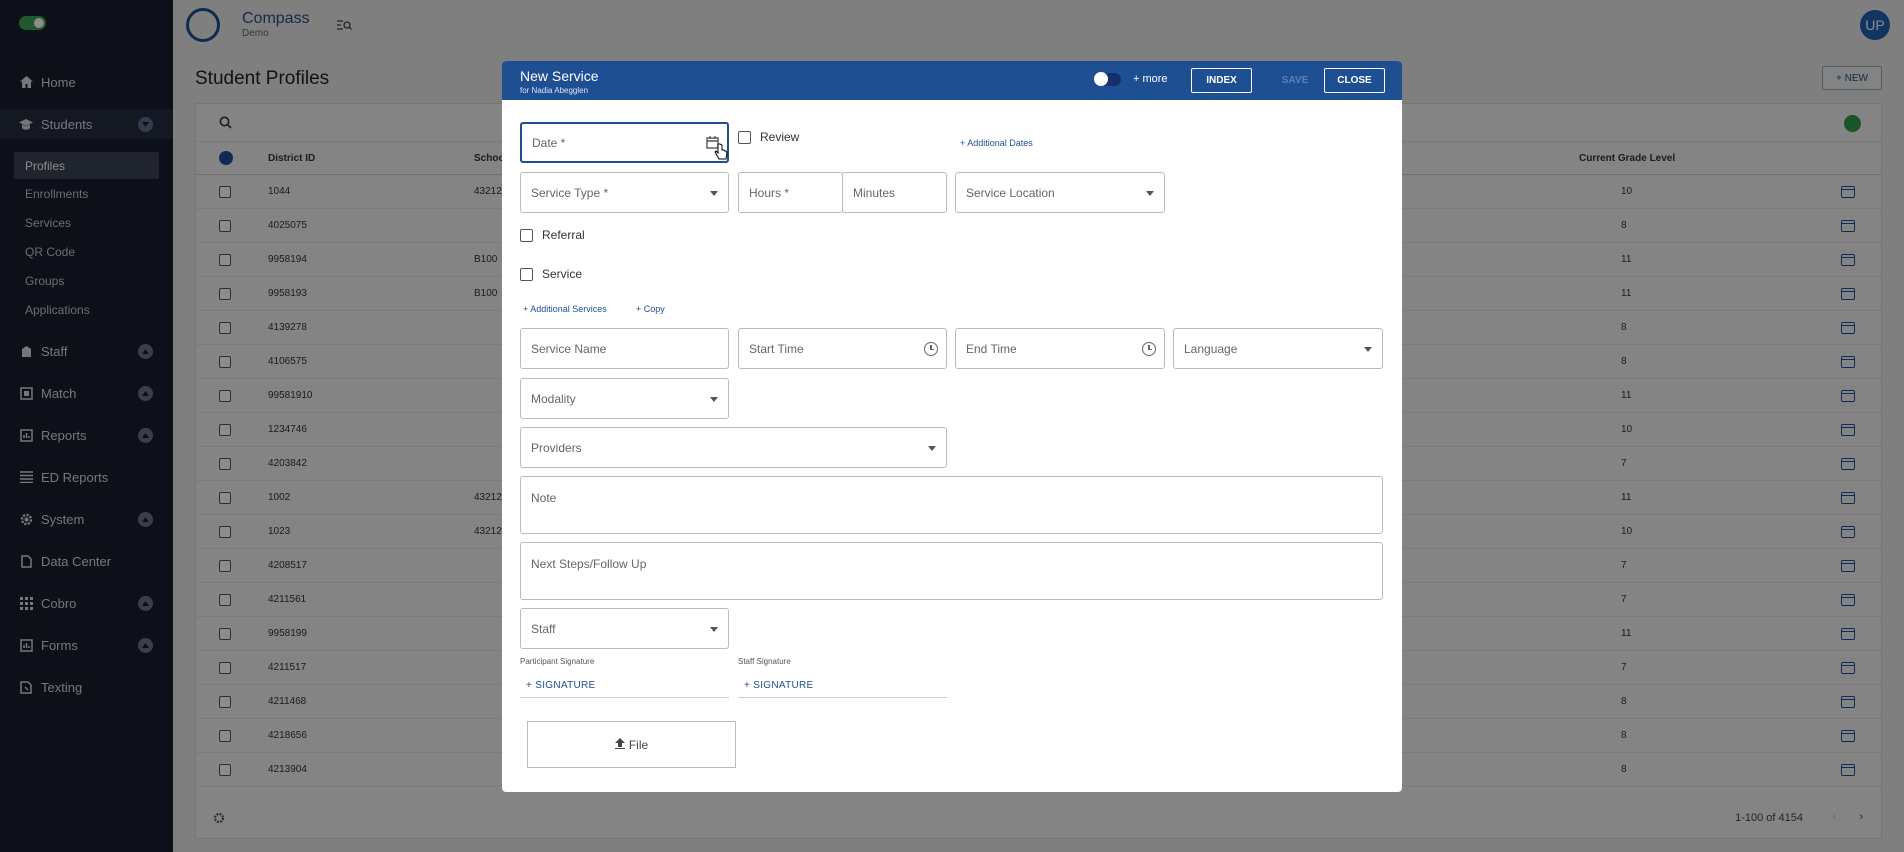  Describe the element at coordinates (842, 348) in the screenshot. I see `start-time-field: Start Time` at that location.